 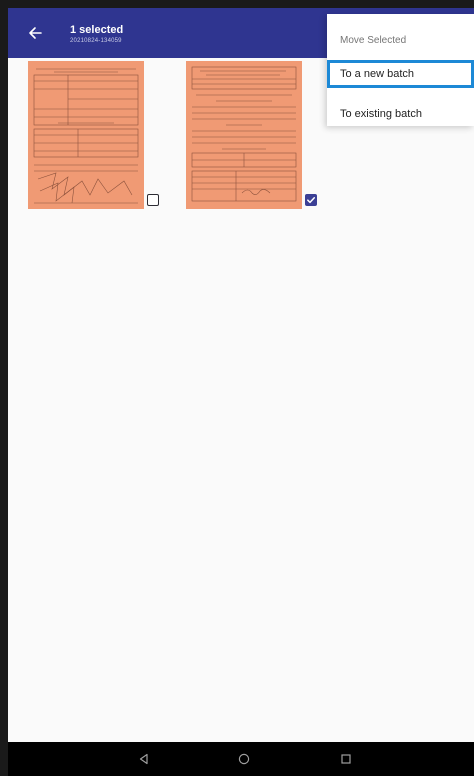 What do you see at coordinates (96, 41) in the screenshot?
I see `batch-name-subtitle: 20210824-134059` at bounding box center [96, 41].